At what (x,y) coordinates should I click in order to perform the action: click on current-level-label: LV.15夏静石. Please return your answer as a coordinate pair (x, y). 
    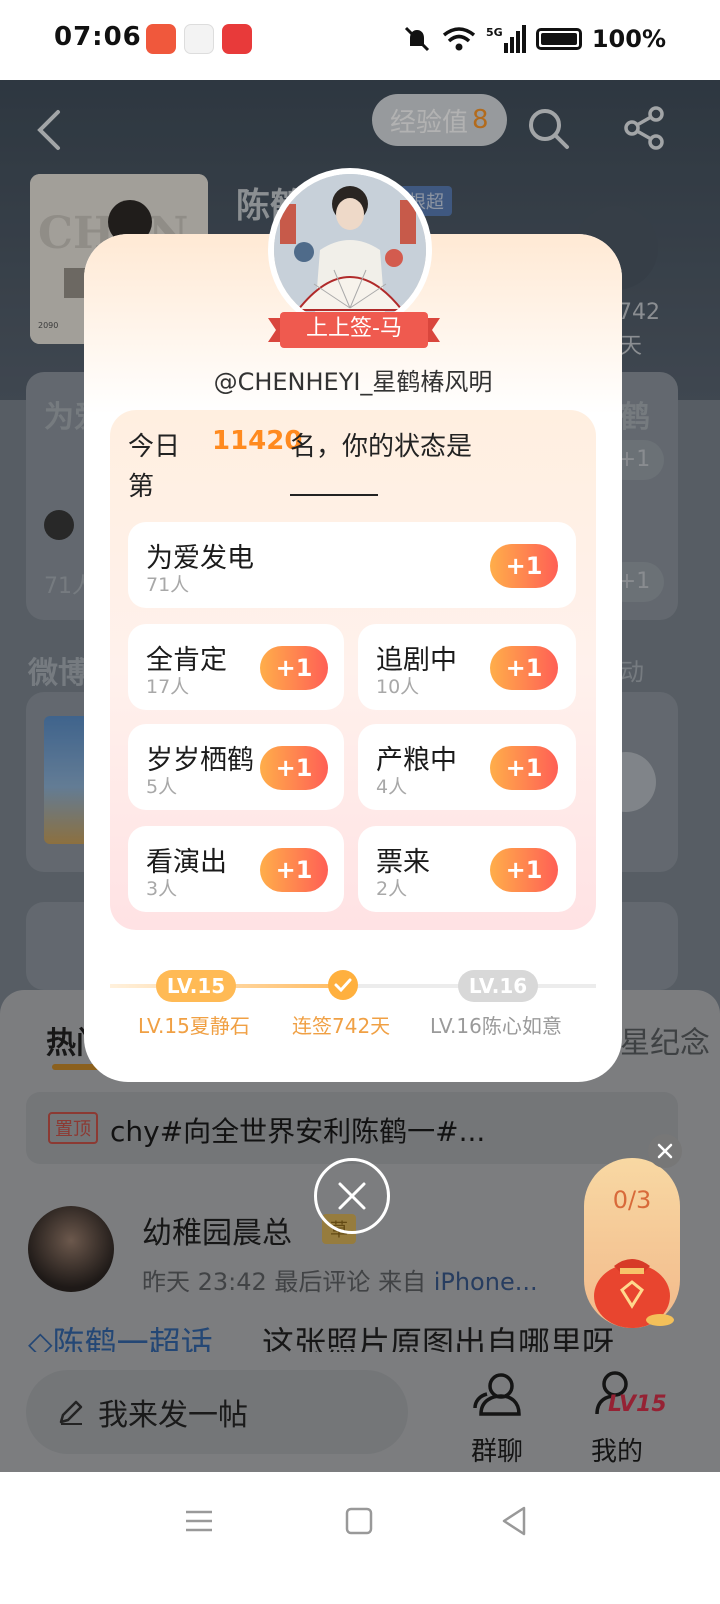
    Looking at the image, I should click on (194, 1026).